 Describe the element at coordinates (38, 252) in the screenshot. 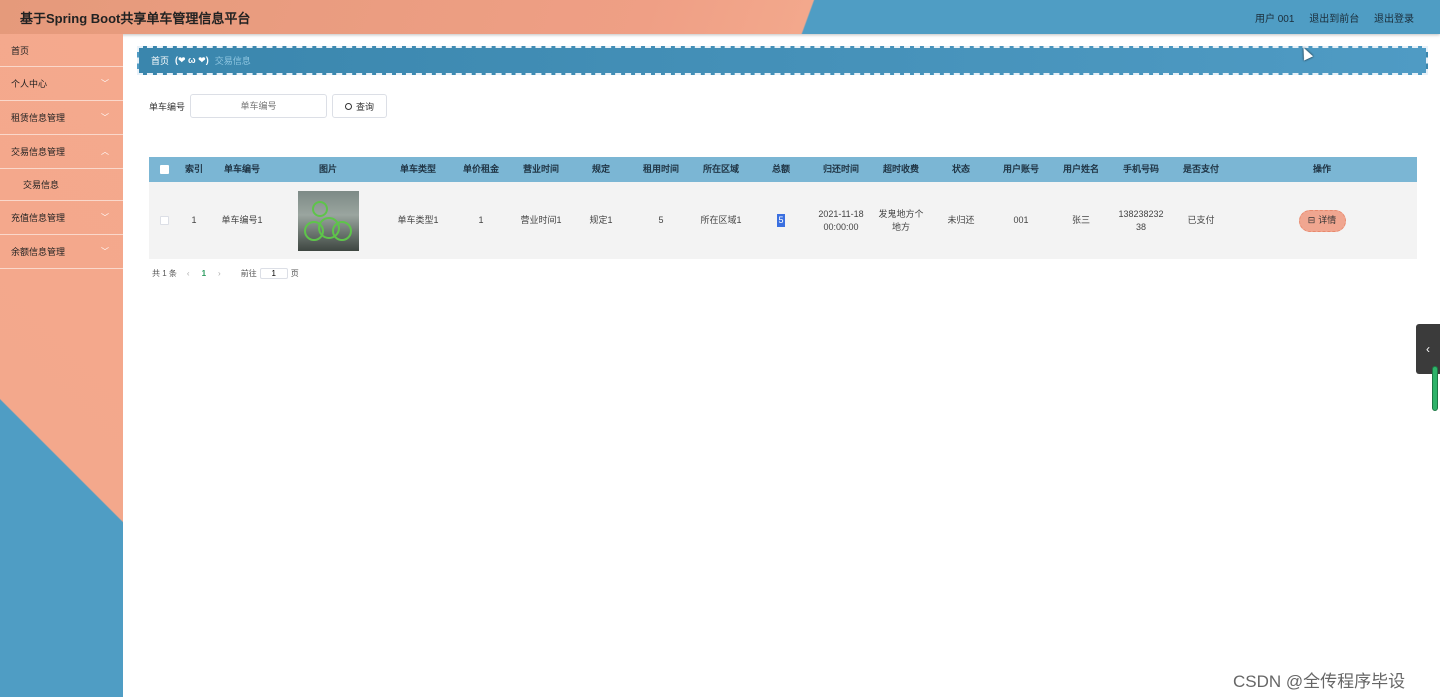

I see `sidebar-item-label: 余额信息管理` at that location.